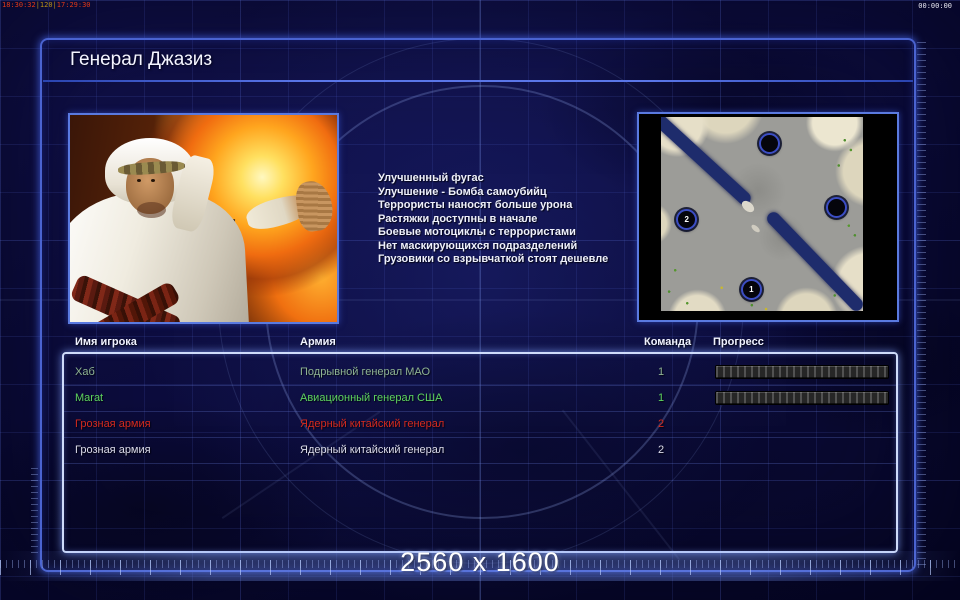 The image size is (960, 600). Describe the element at coordinates (480, 398) in the screenshot. I see `player-row: Marat Авиационный генерал США 1` at that location.